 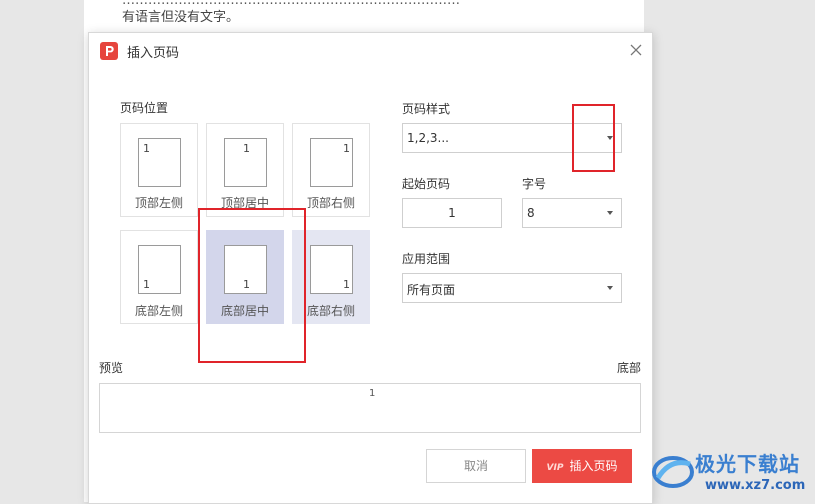 What do you see at coordinates (144, 108) in the screenshot?
I see `position-label: 页码位置` at bounding box center [144, 108].